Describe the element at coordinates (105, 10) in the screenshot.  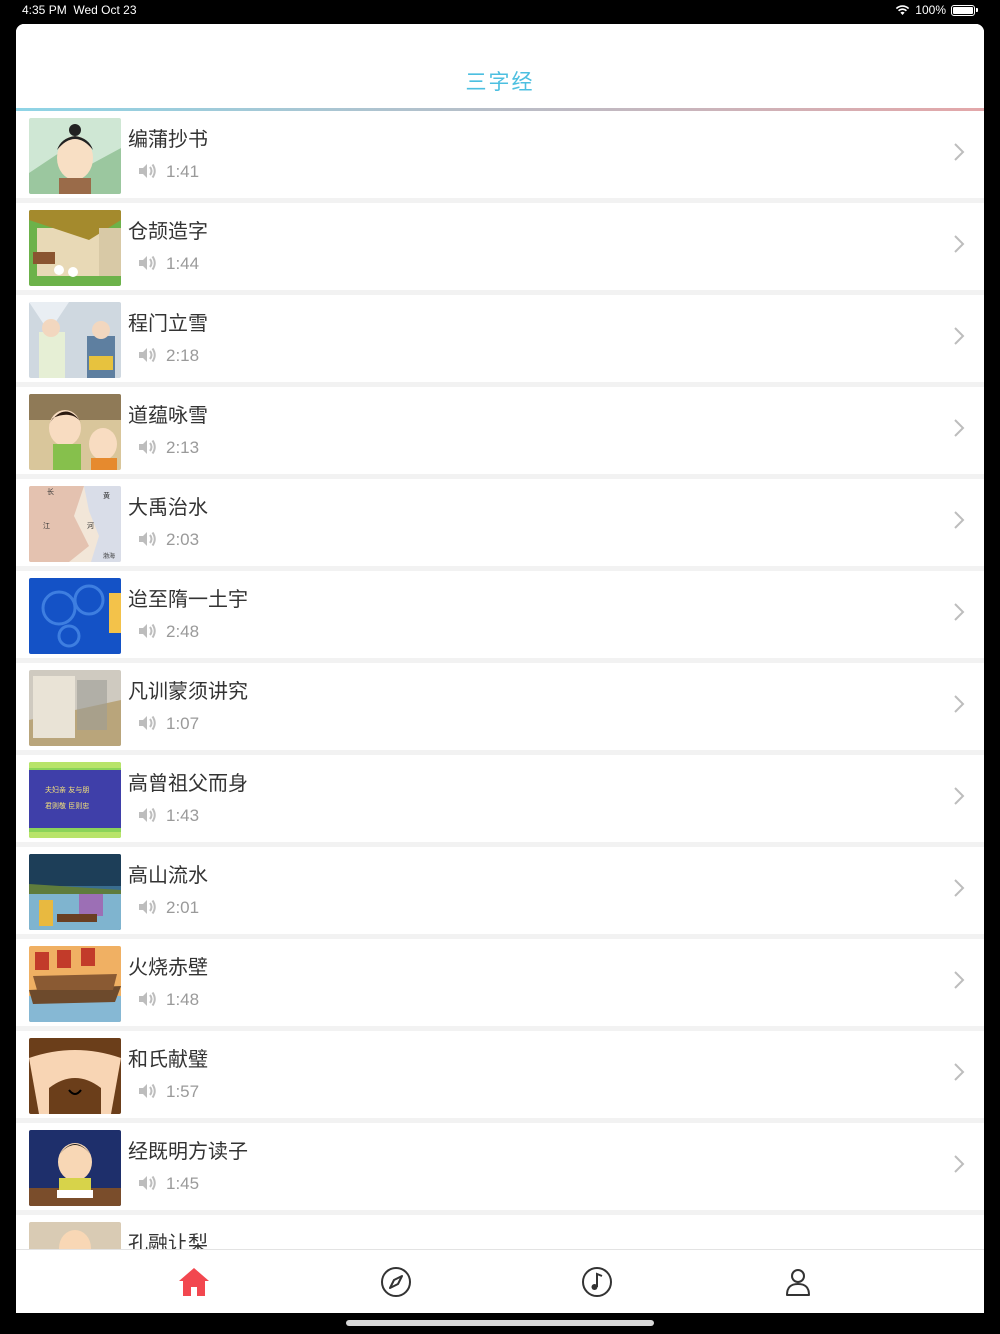
I see `status-date: Wed Oct 23` at that location.